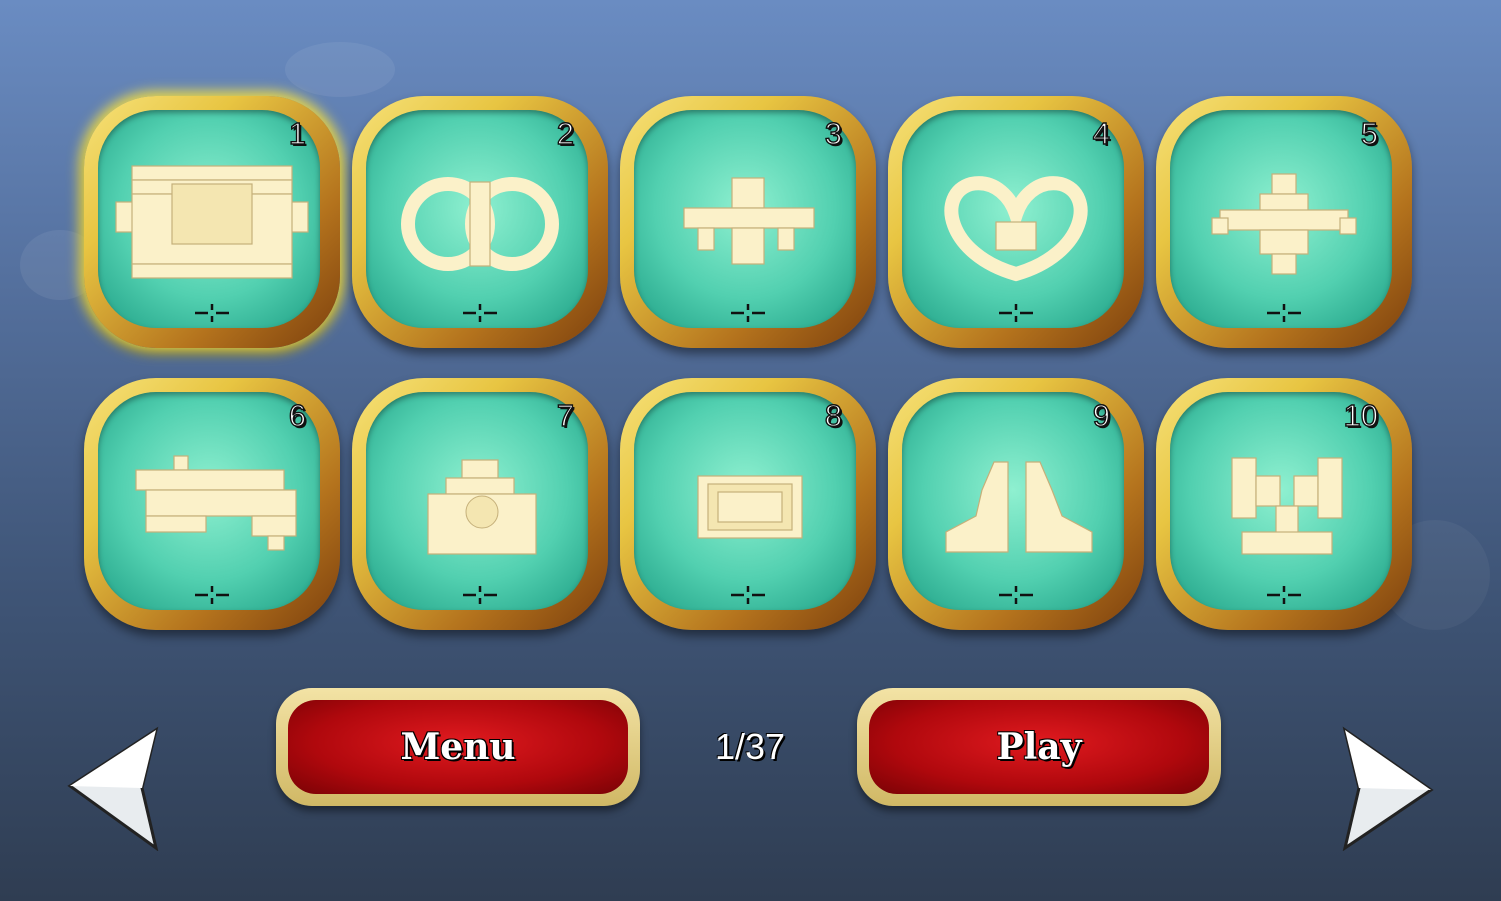  I want to click on menu-button-label: Menu, so click(458, 747).